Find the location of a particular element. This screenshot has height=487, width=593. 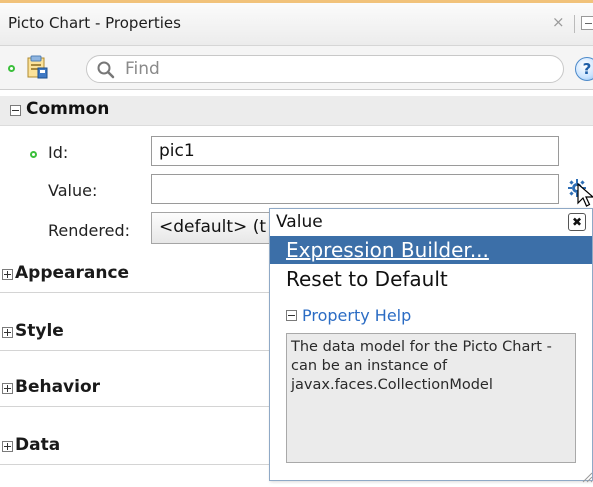

help-button: ? is located at coordinates (584, 69).